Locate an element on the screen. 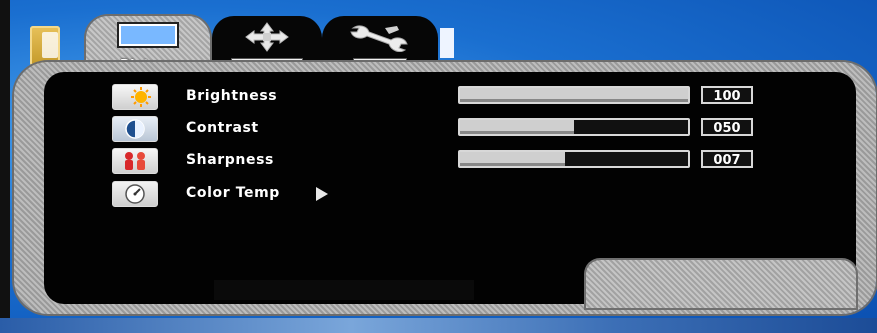 The width and height of the screenshot is (877, 333). brightness-slider is located at coordinates (574, 95).